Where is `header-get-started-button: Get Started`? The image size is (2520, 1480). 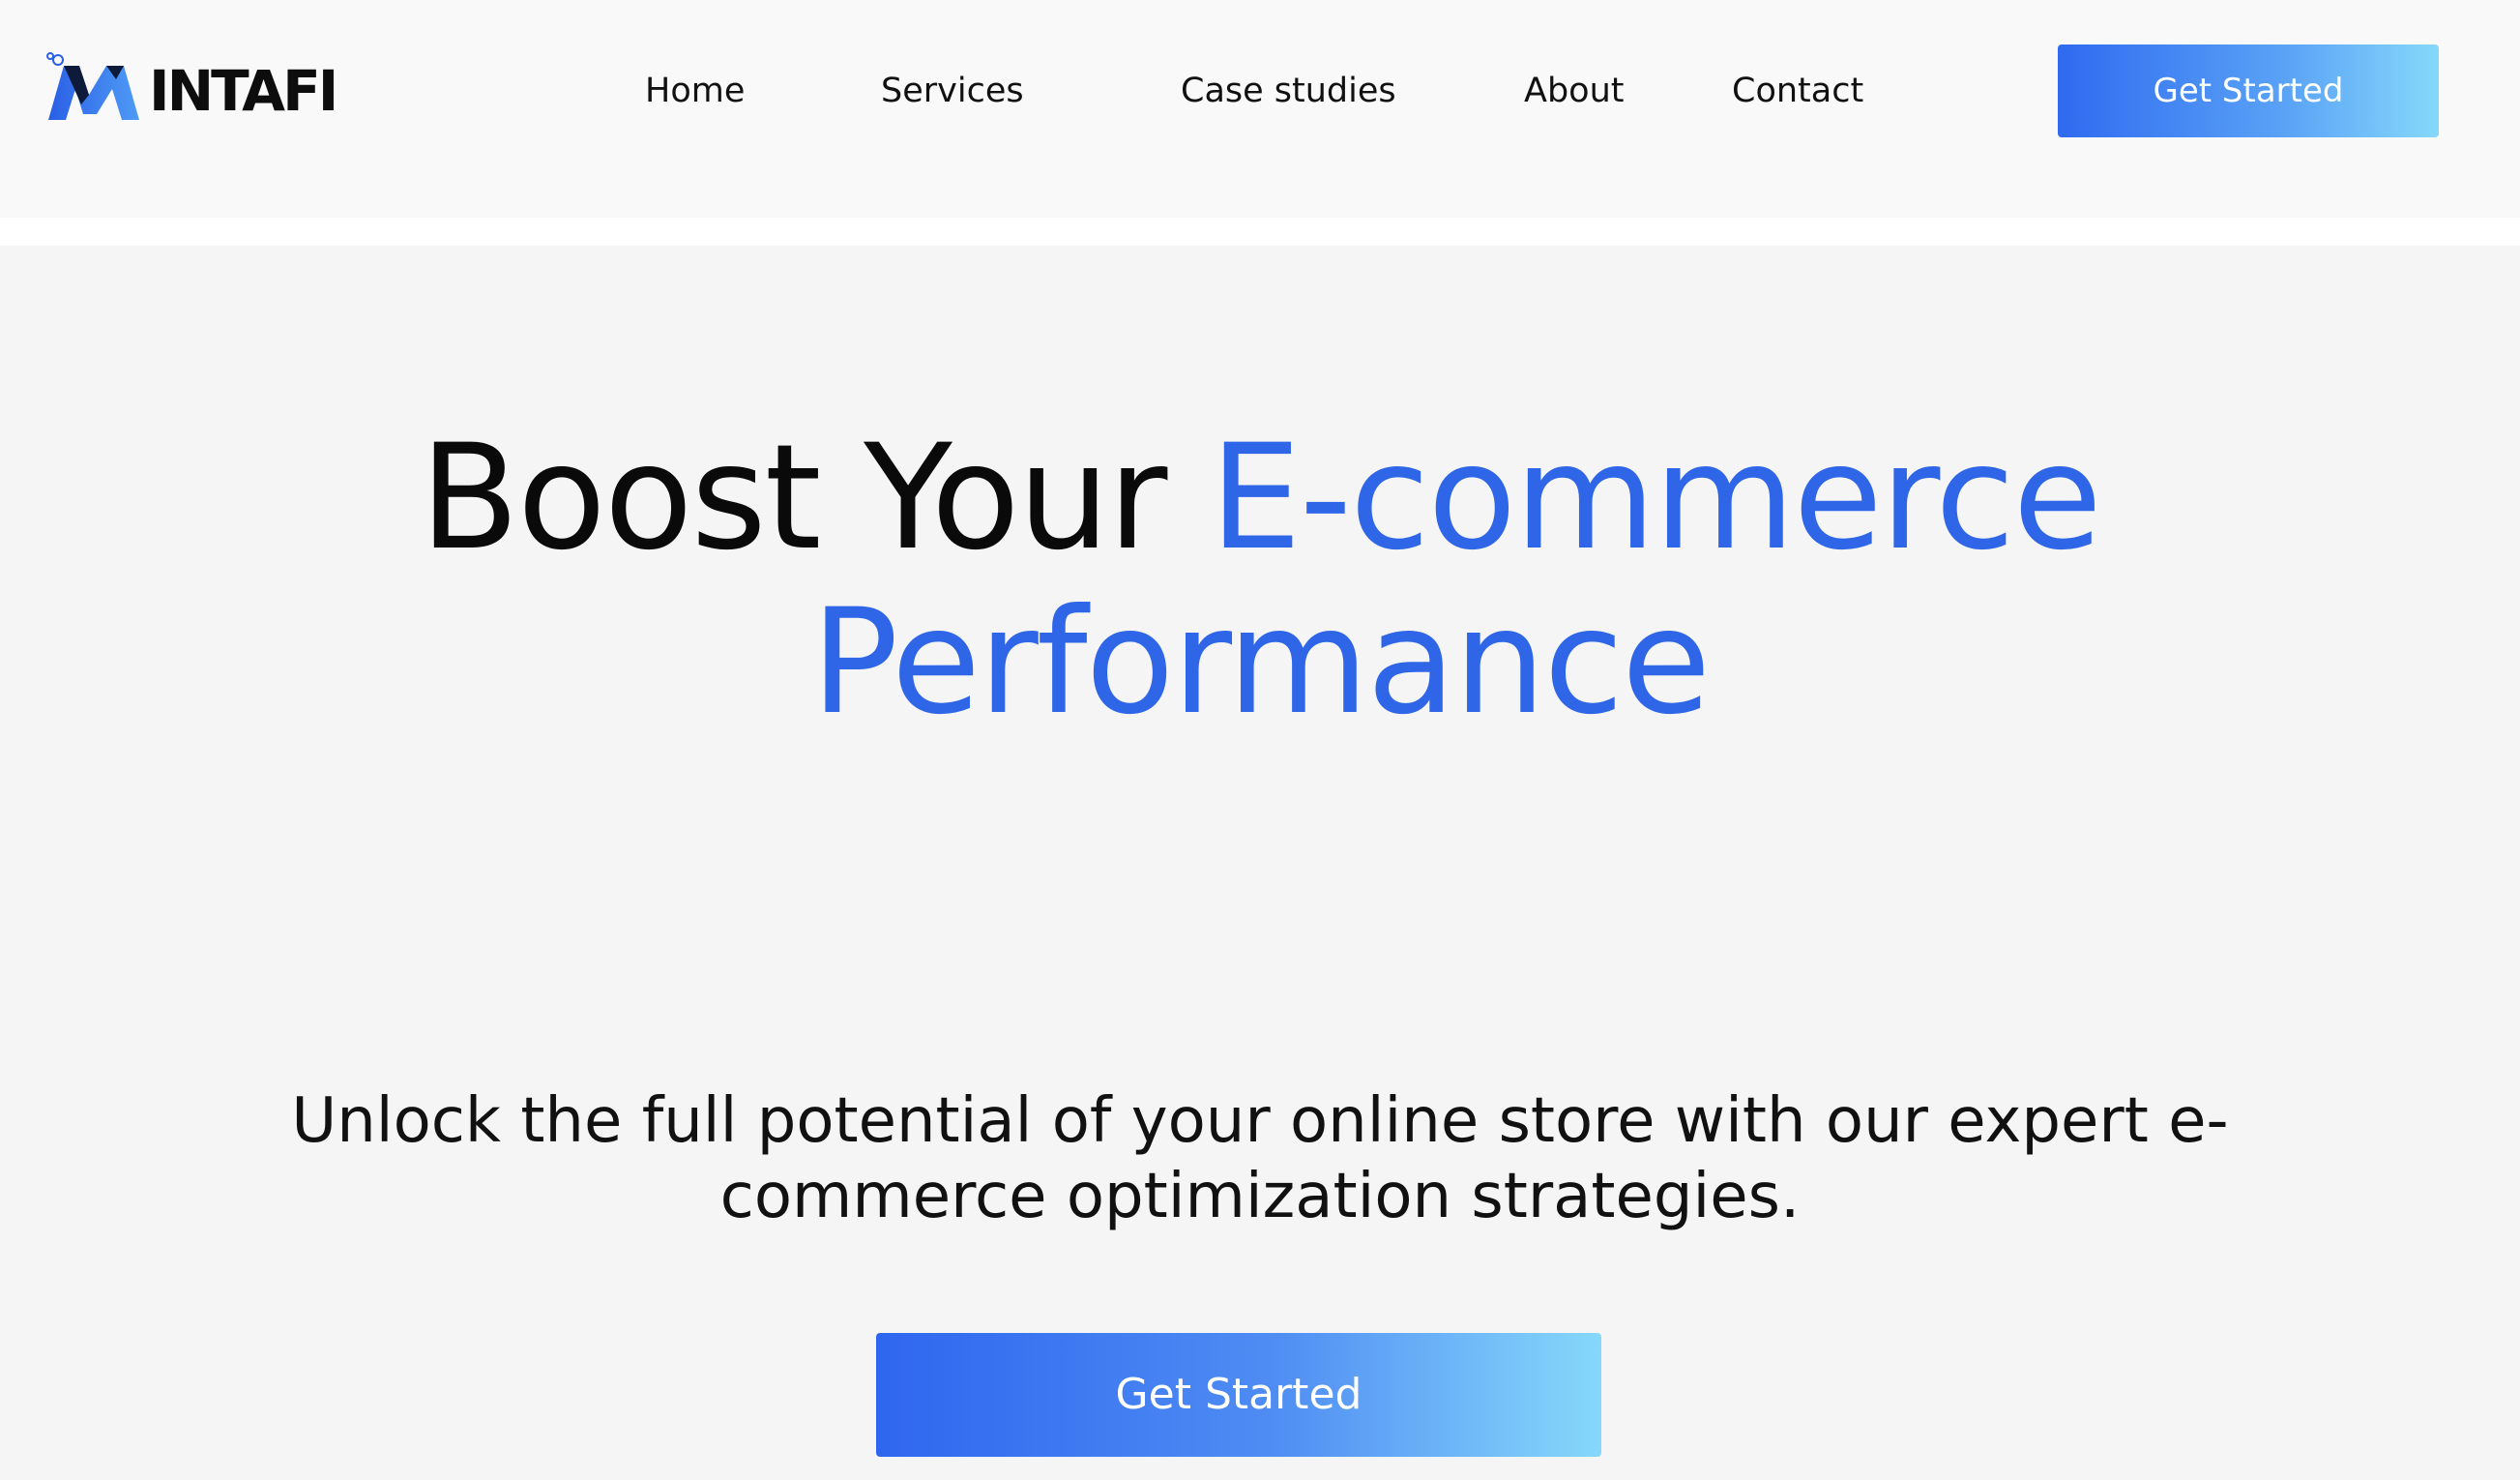 header-get-started-button: Get Started is located at coordinates (2248, 90).